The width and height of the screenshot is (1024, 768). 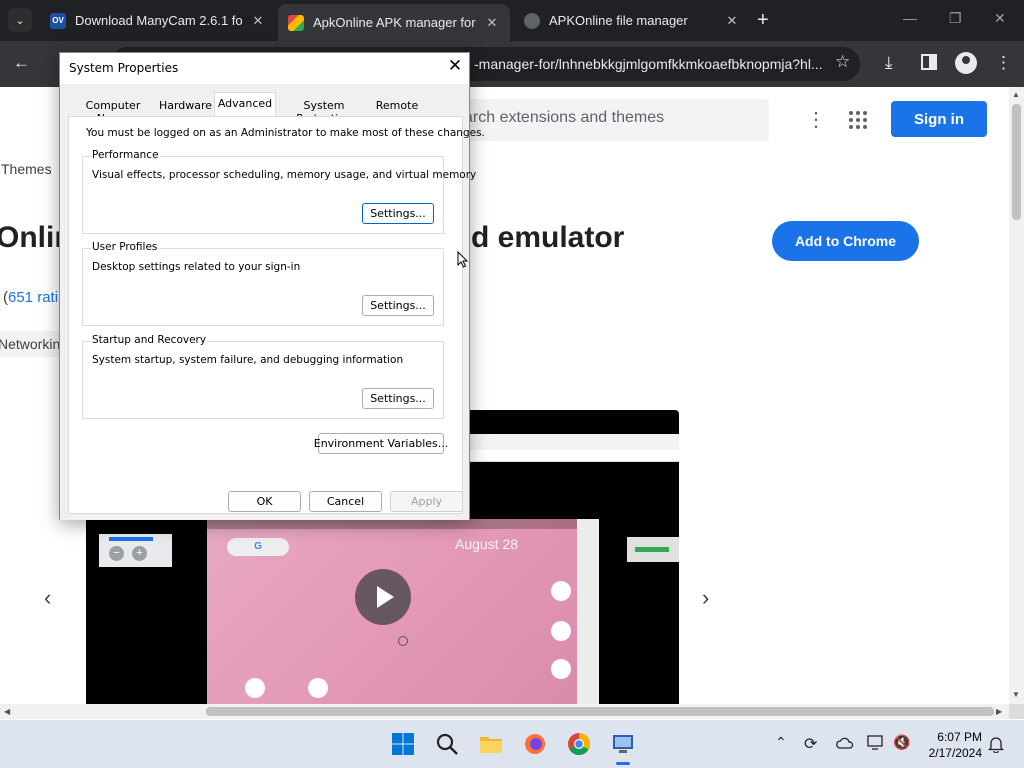 I want to click on preview-google-search-pill: G, so click(x=258, y=547).